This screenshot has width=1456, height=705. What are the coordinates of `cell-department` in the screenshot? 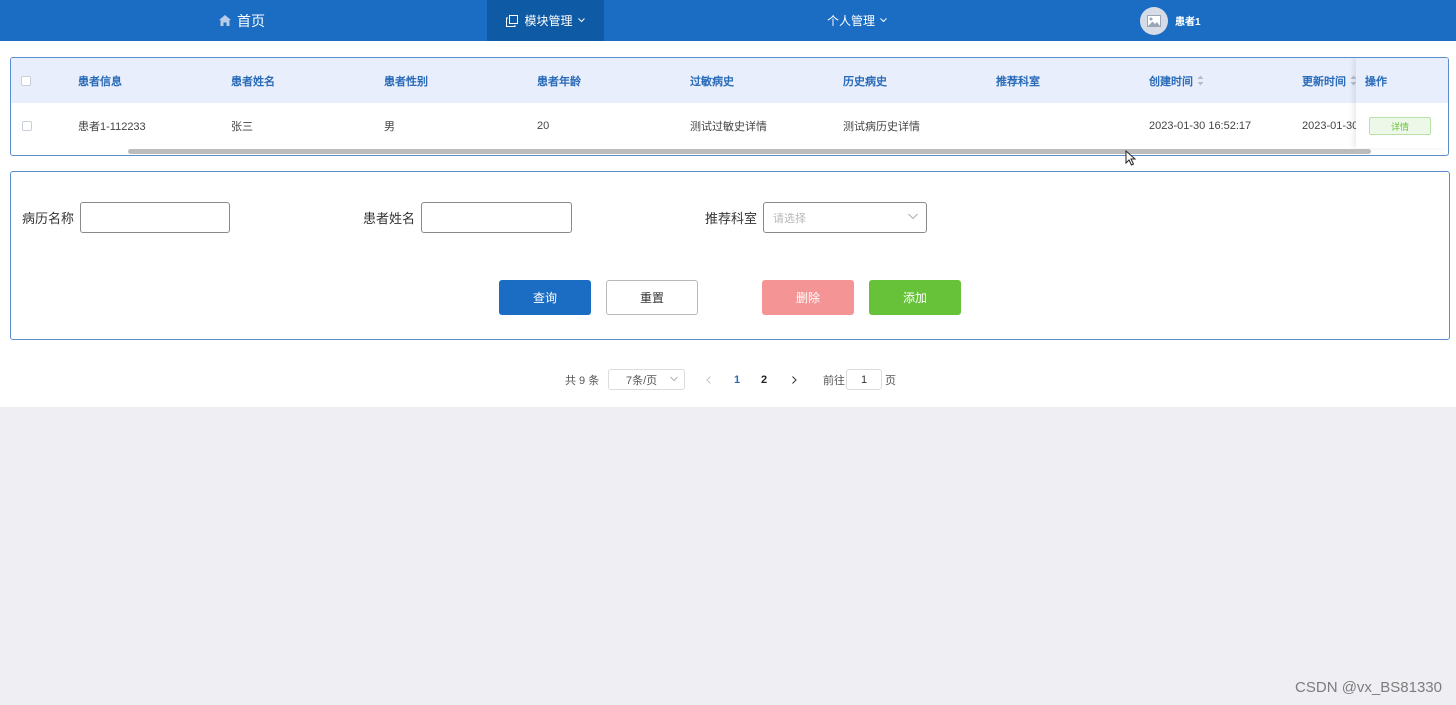 It's located at (1066, 125).